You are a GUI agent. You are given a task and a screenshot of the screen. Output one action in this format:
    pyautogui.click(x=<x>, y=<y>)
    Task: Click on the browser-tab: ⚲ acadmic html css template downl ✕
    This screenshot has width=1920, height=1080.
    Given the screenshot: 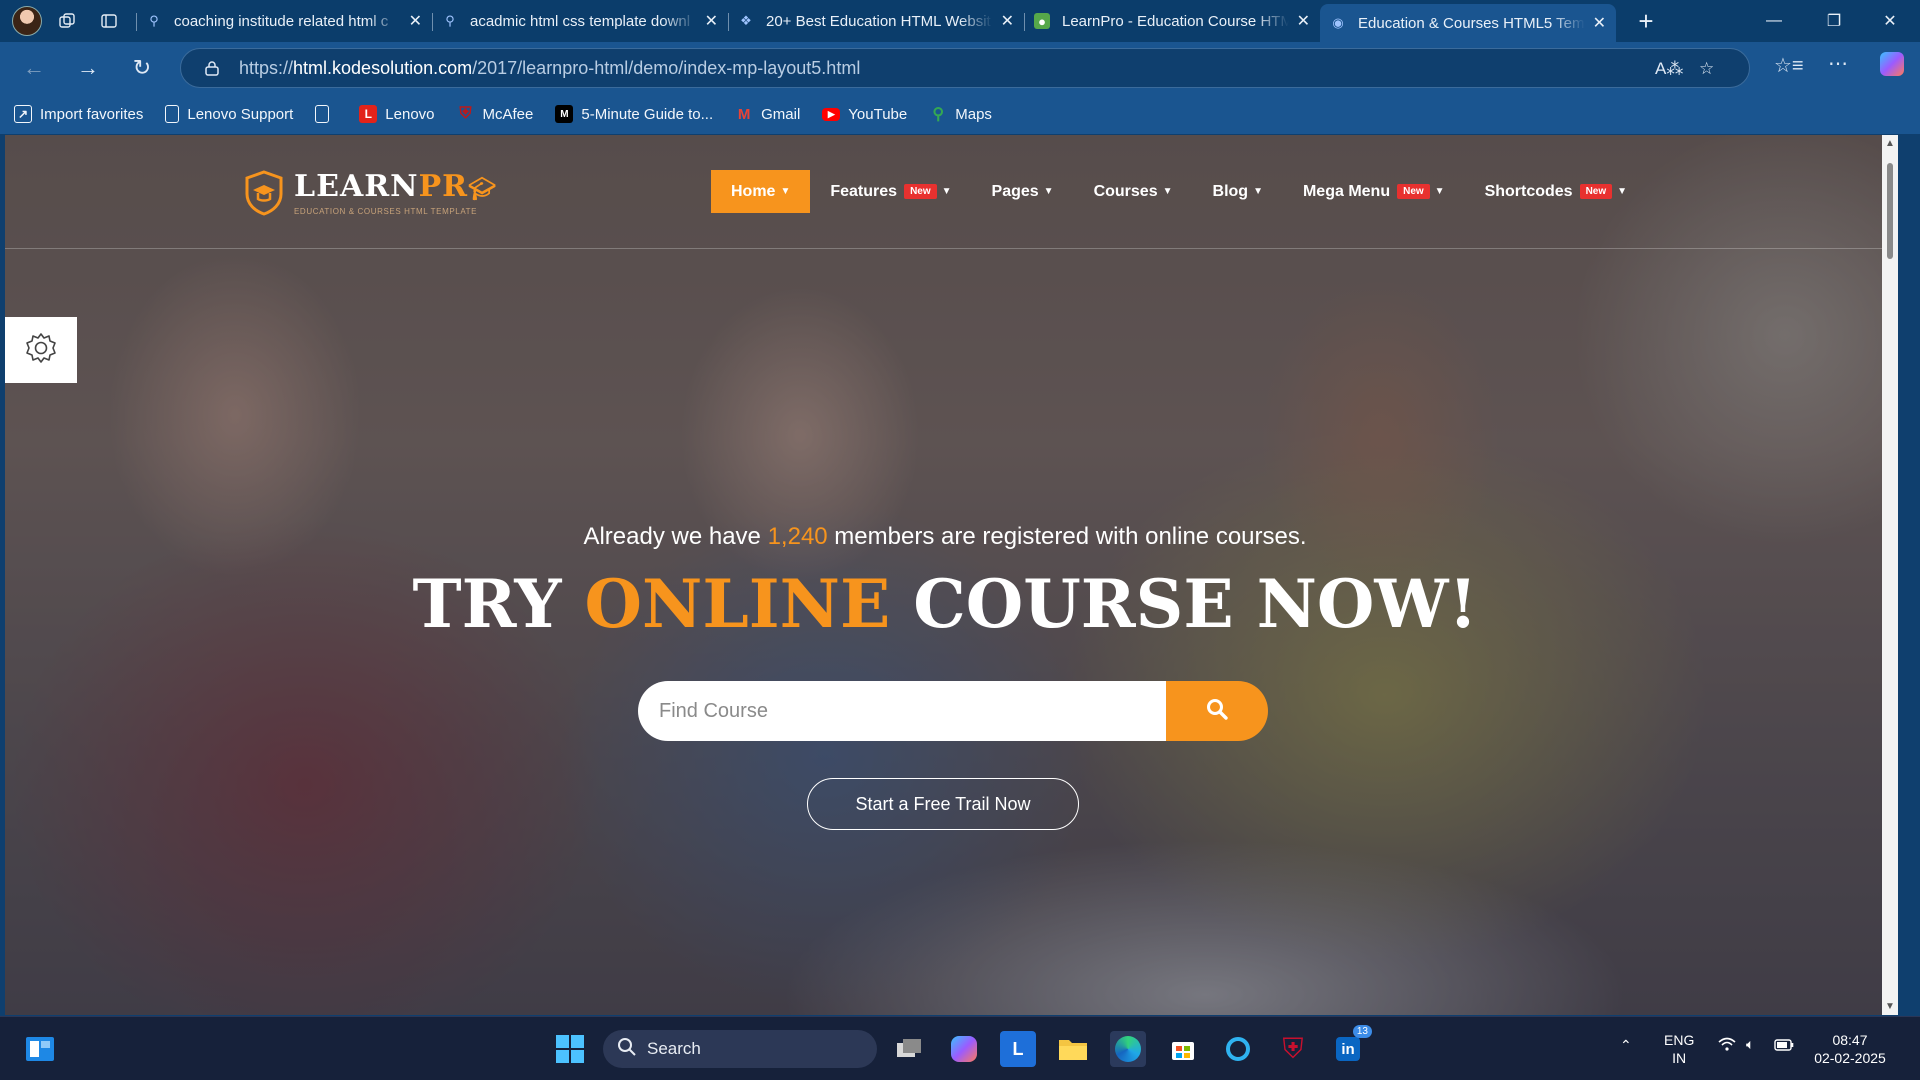 What is the action you would take?
    pyautogui.click(x=580, y=21)
    